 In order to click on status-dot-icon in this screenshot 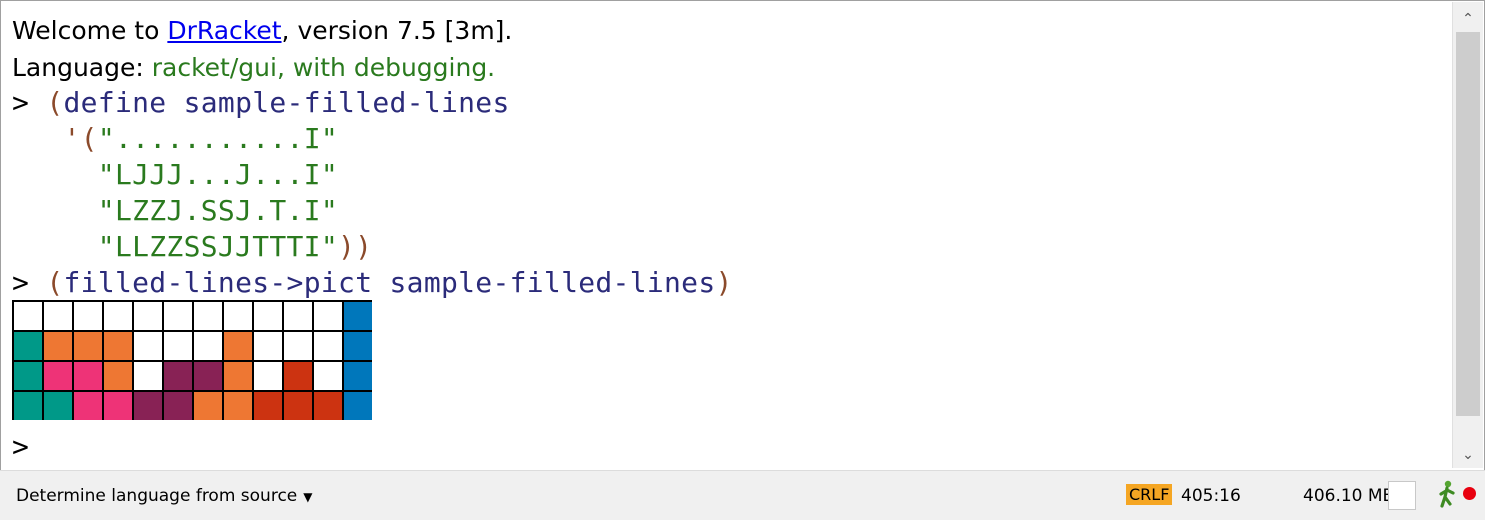, I will do `click(1469, 493)`.